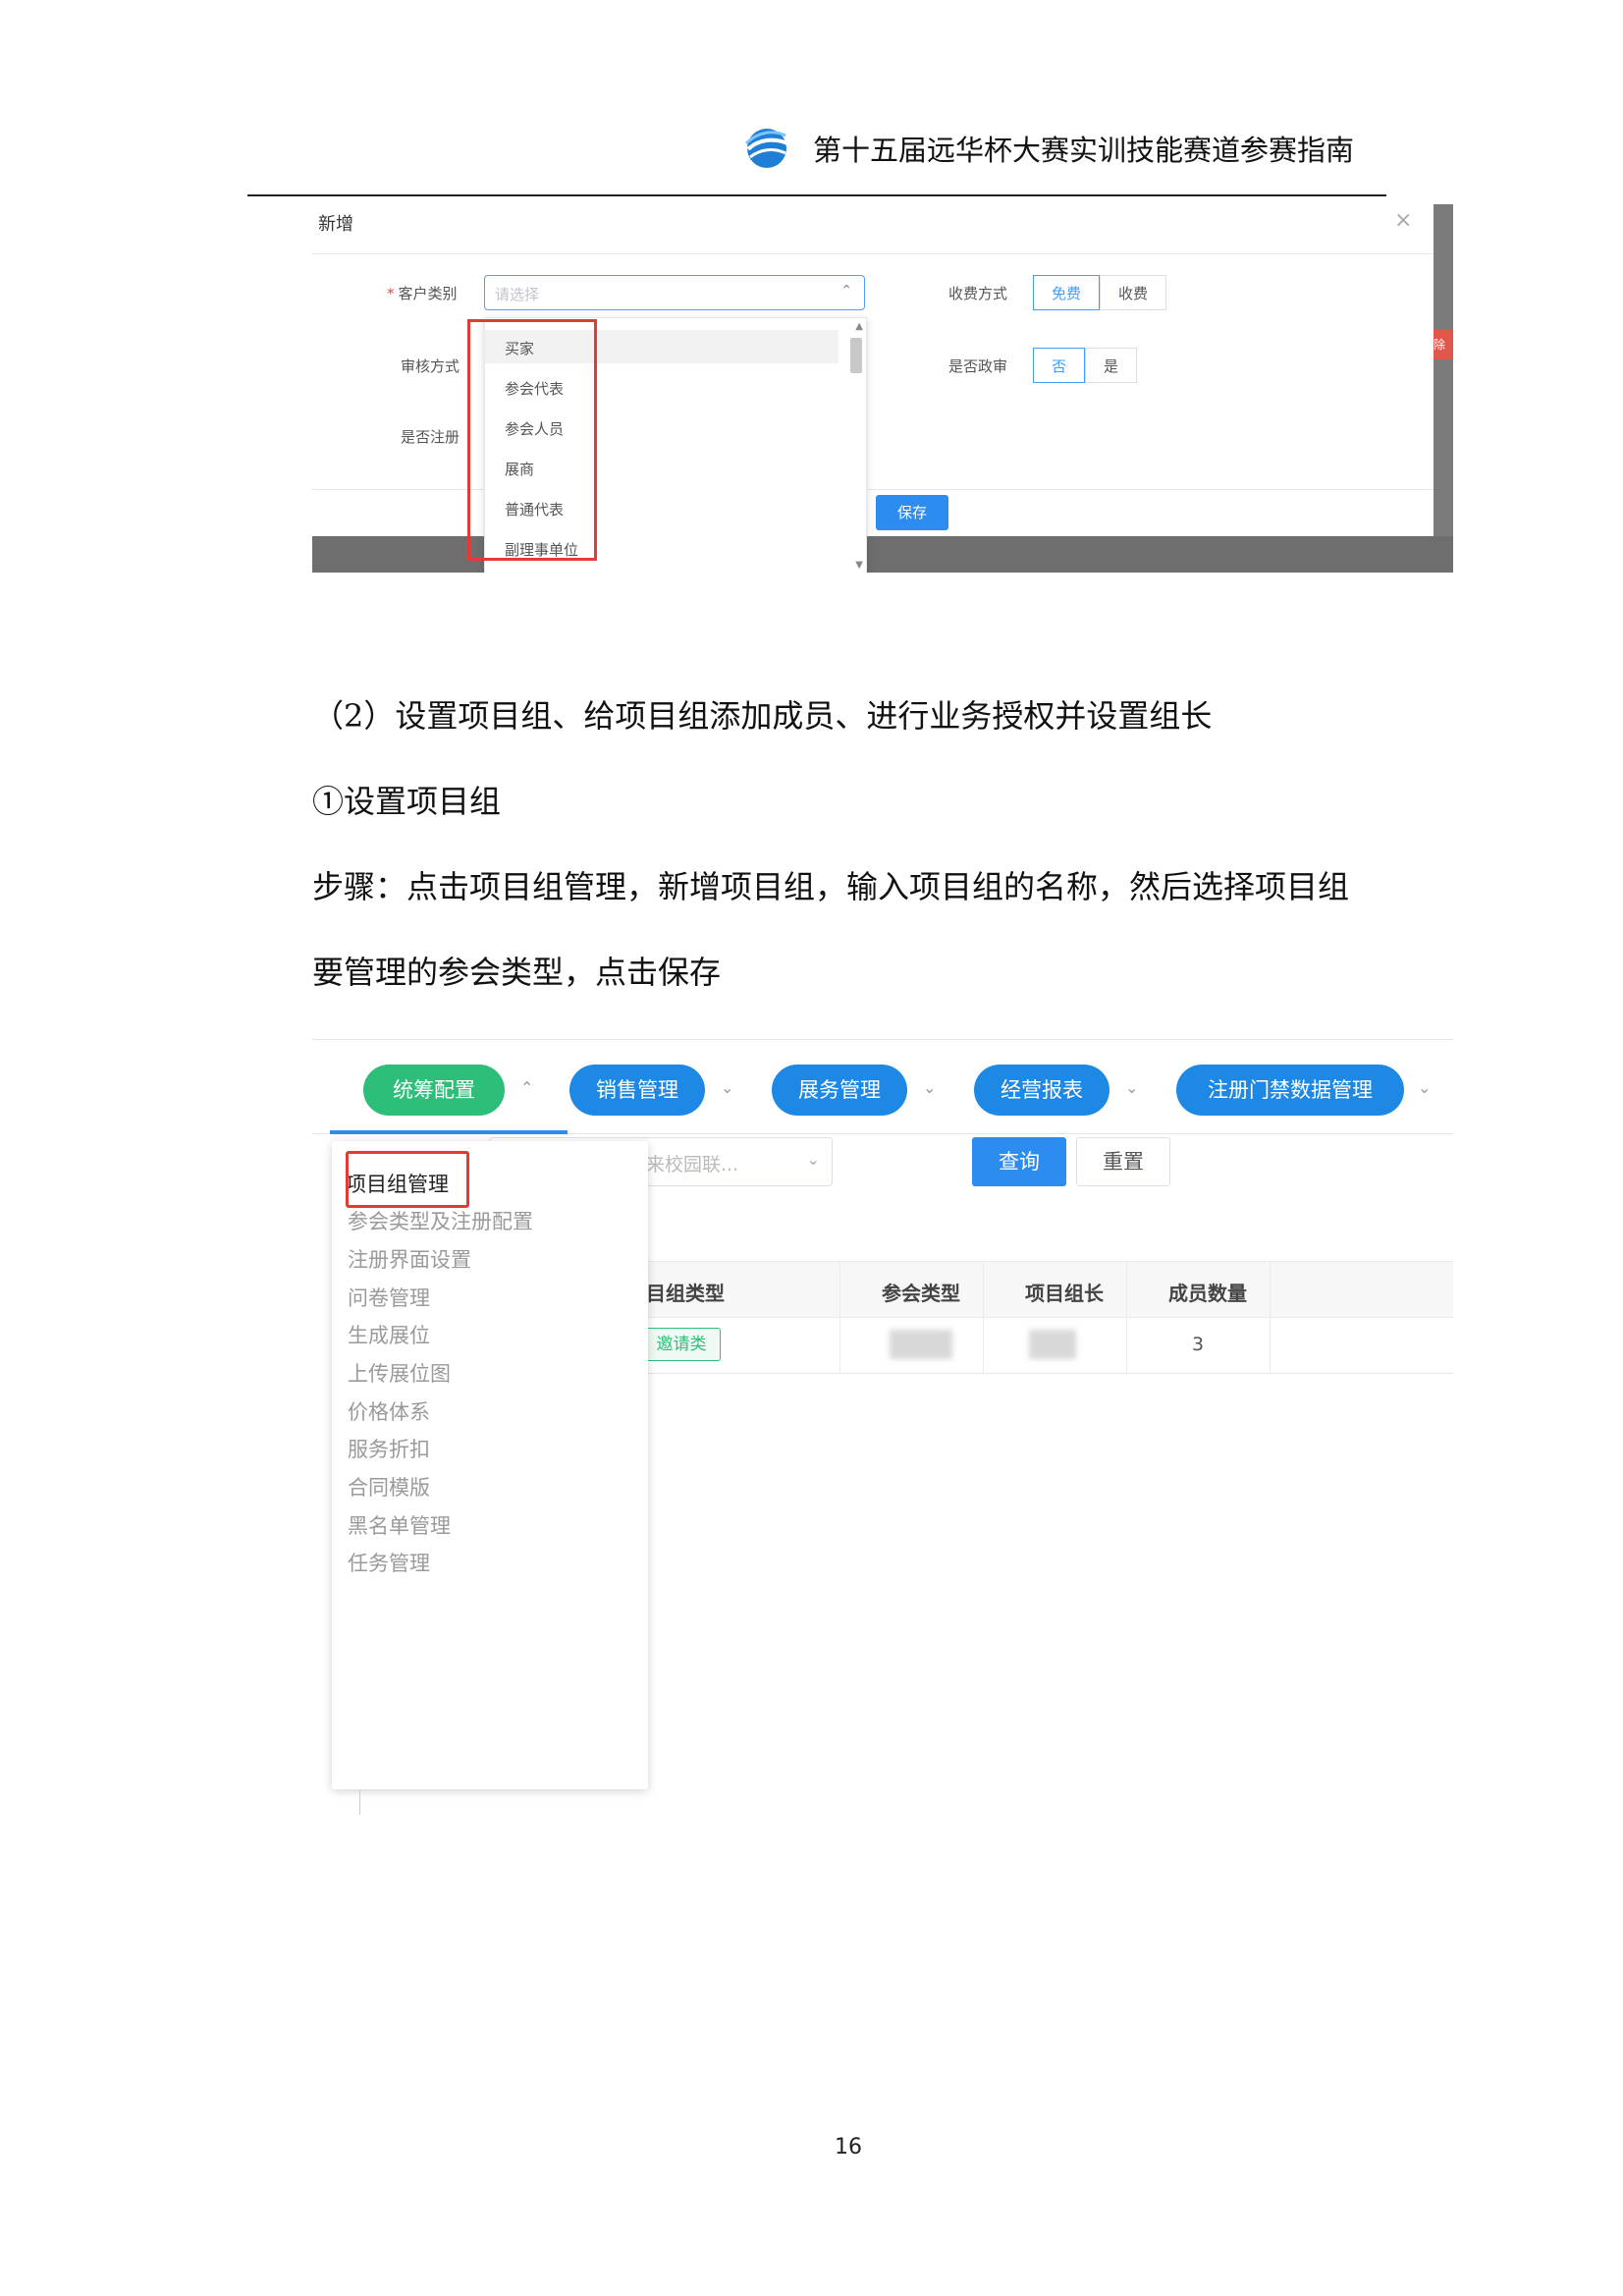  I want to click on dialog-title: 新增, so click(335, 224).